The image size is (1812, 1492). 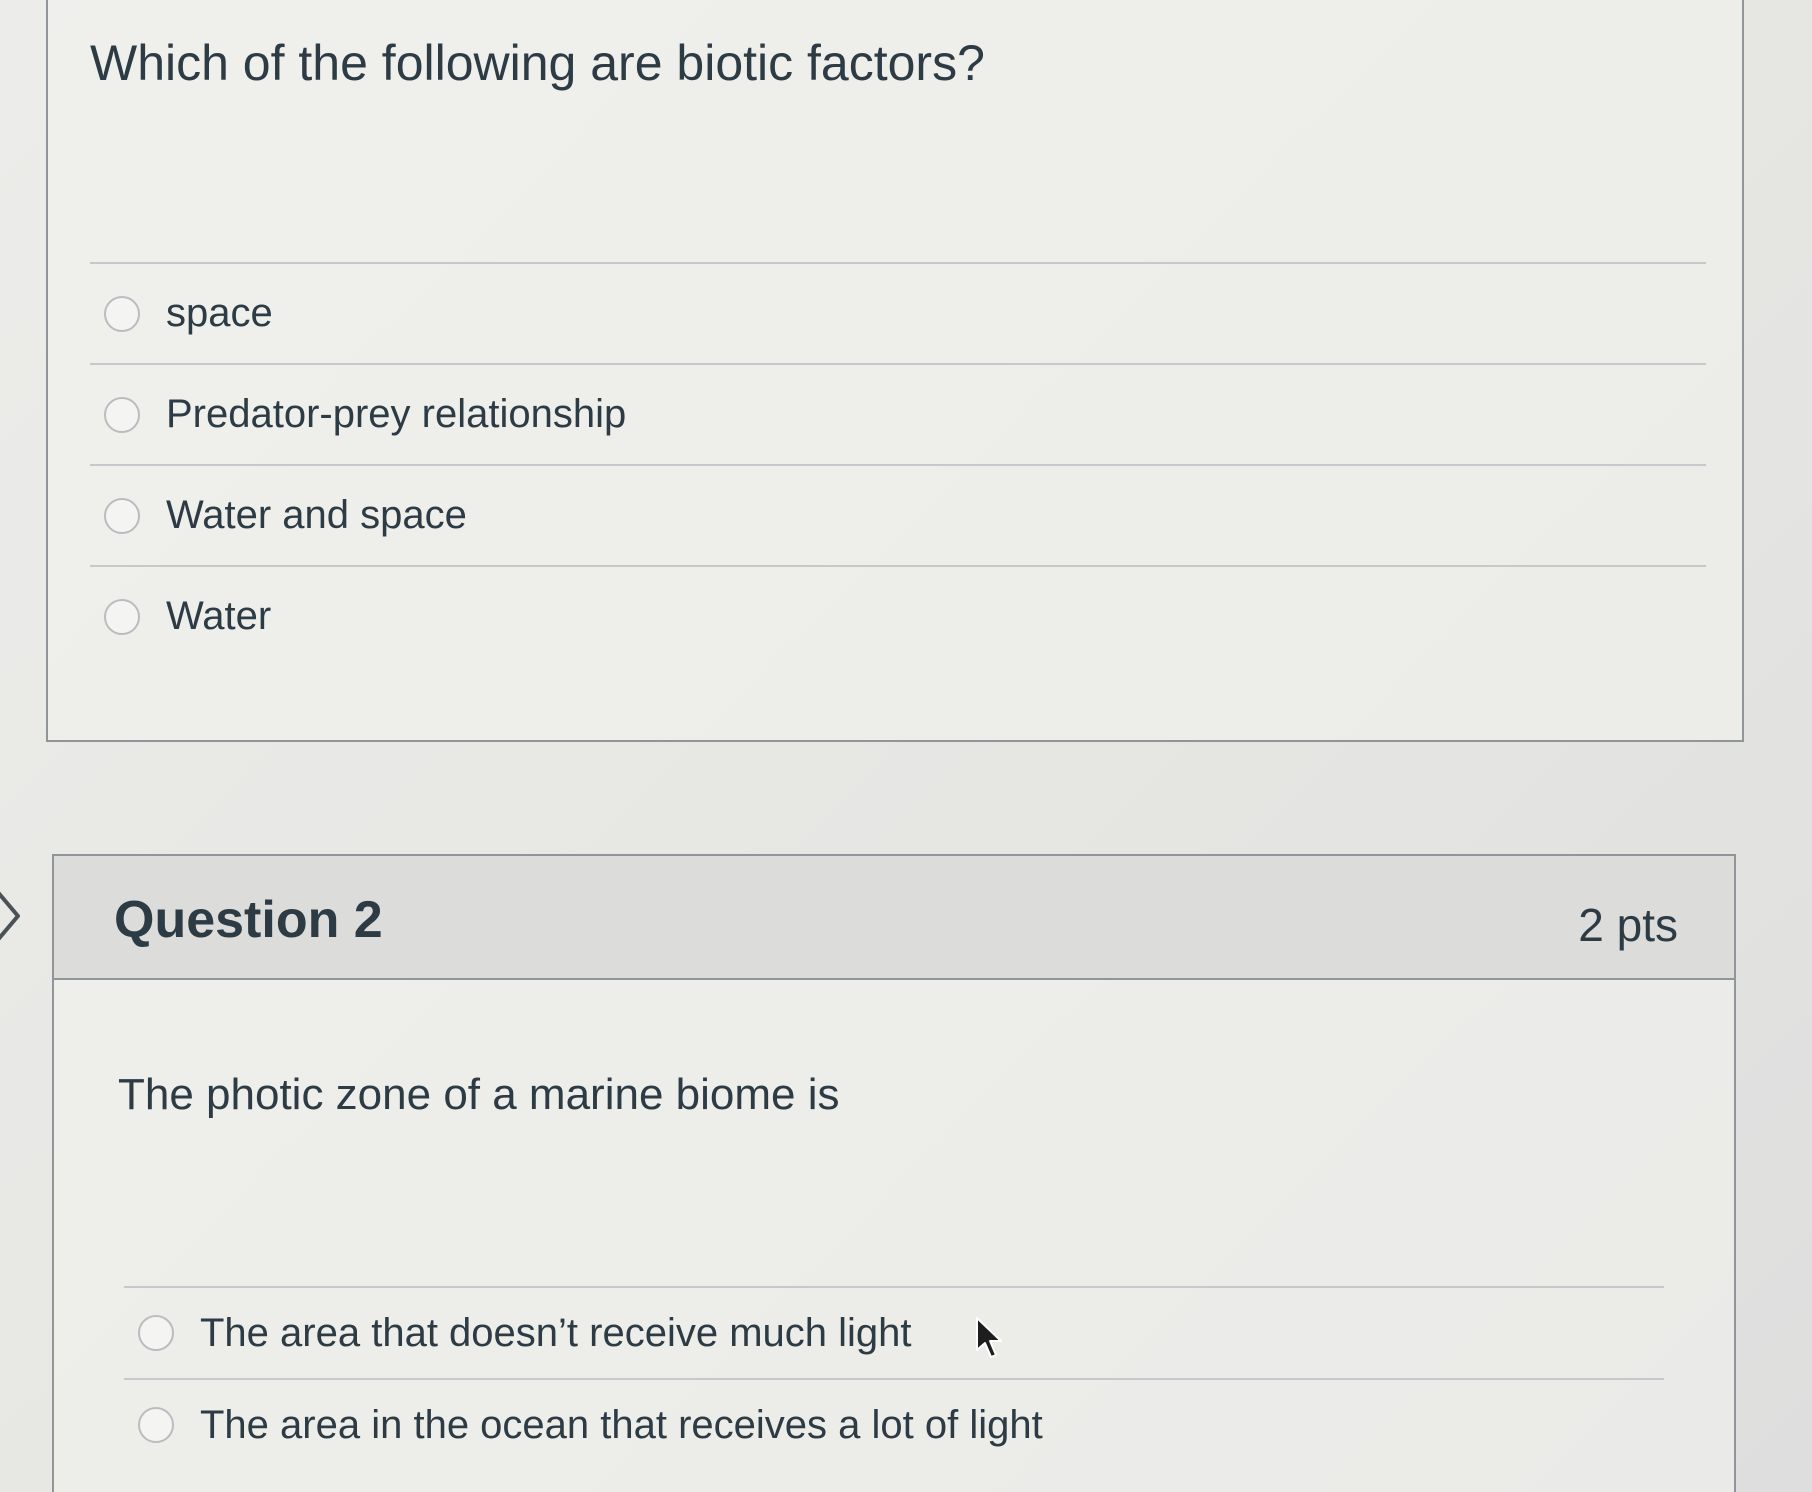 I want to click on answer-option: The area that doesn’t receive much light, so click(x=894, y=1332).